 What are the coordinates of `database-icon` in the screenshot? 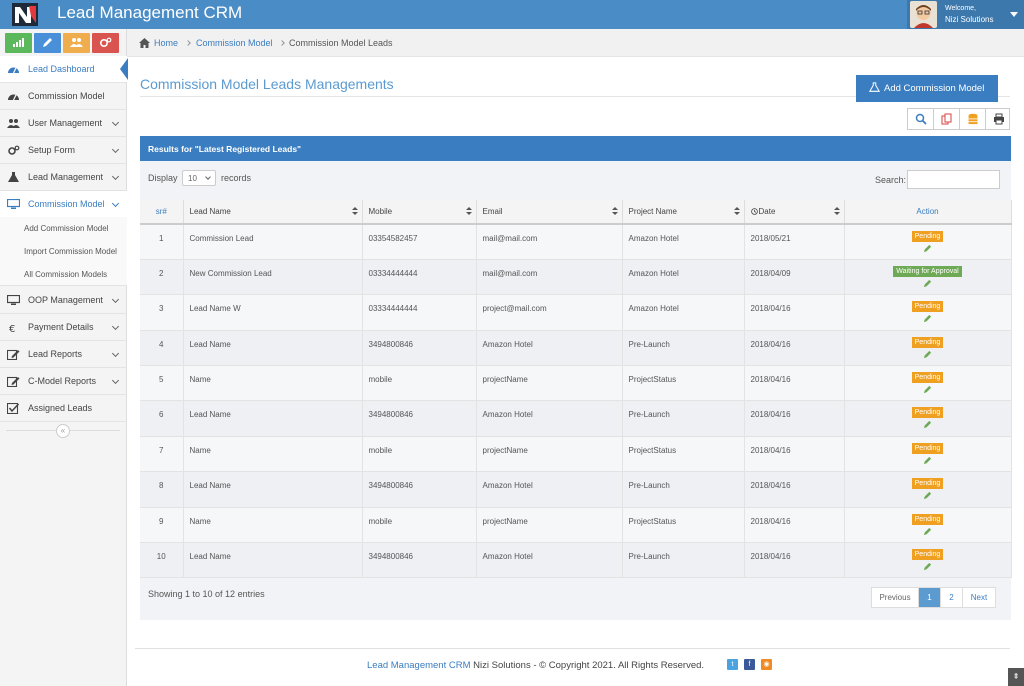 It's located at (973, 119).